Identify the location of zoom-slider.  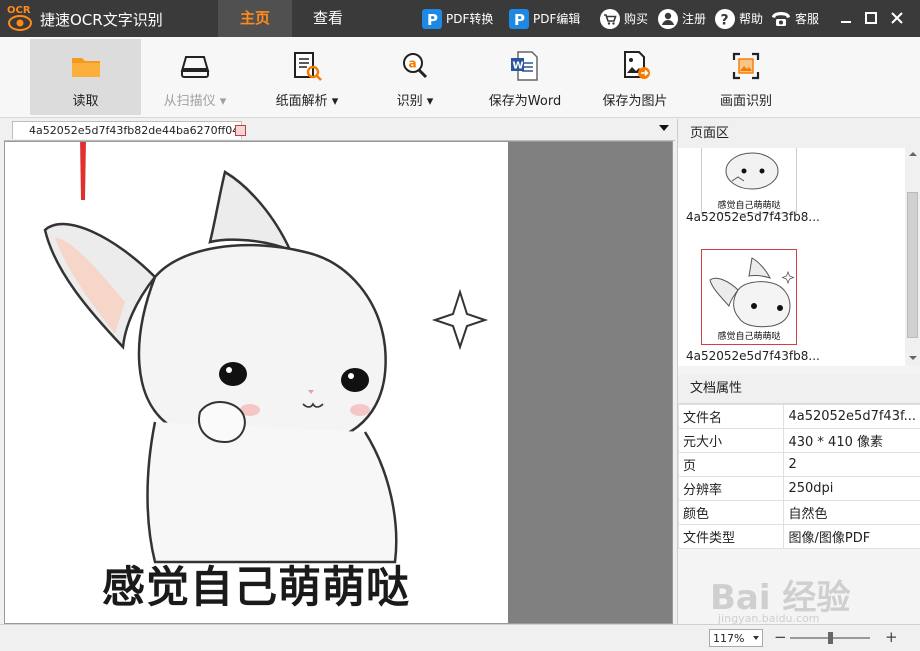
(830, 638).